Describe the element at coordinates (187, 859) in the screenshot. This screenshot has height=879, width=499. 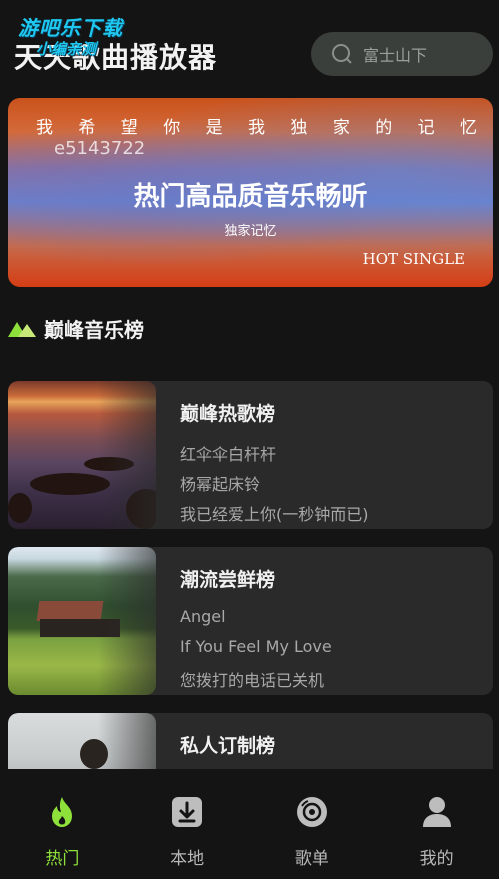
I see `nav-label: 本地` at that location.